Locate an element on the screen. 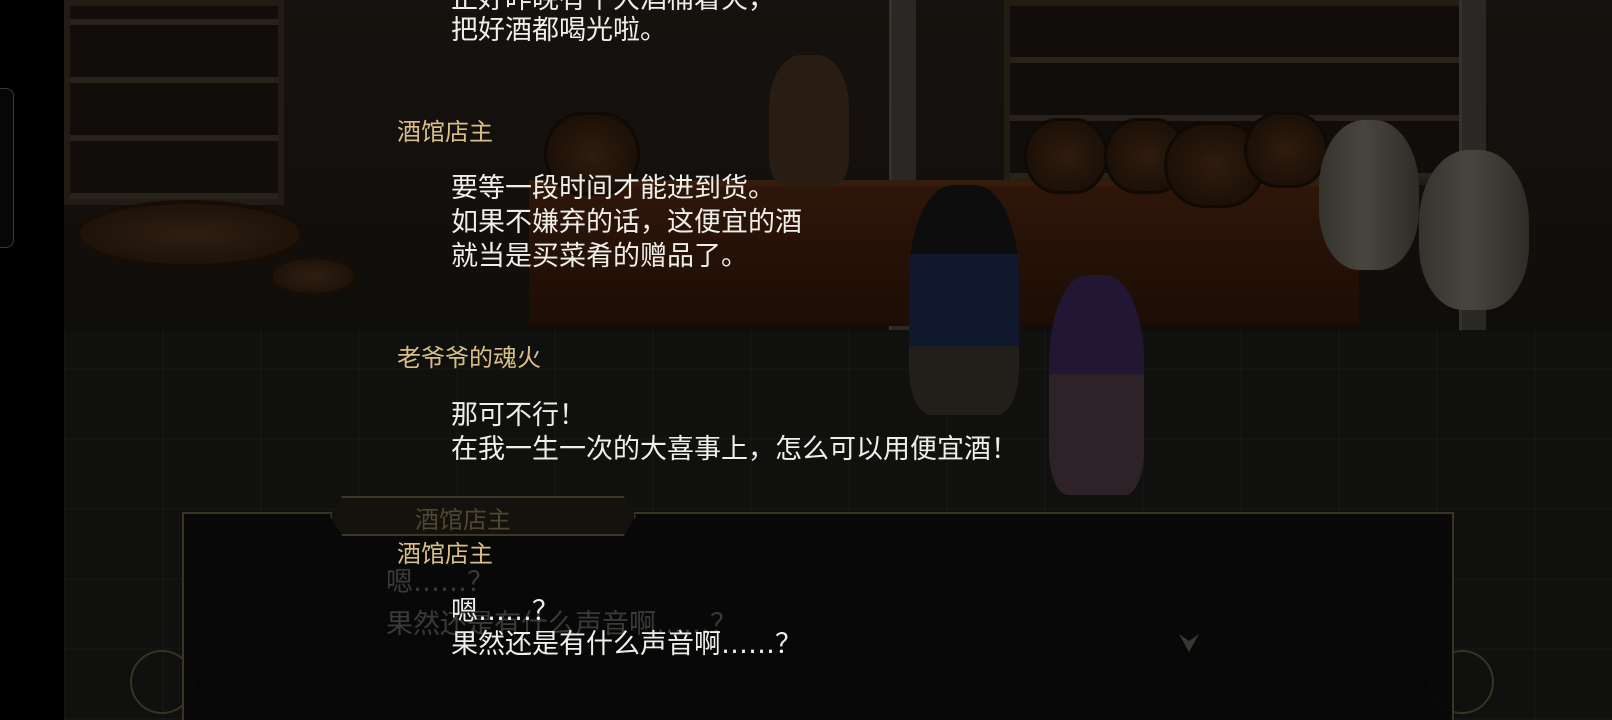 This screenshot has height=720, width=1612. backlog-line: 就当是买菜肴的赠品了。 is located at coordinates (599, 256).